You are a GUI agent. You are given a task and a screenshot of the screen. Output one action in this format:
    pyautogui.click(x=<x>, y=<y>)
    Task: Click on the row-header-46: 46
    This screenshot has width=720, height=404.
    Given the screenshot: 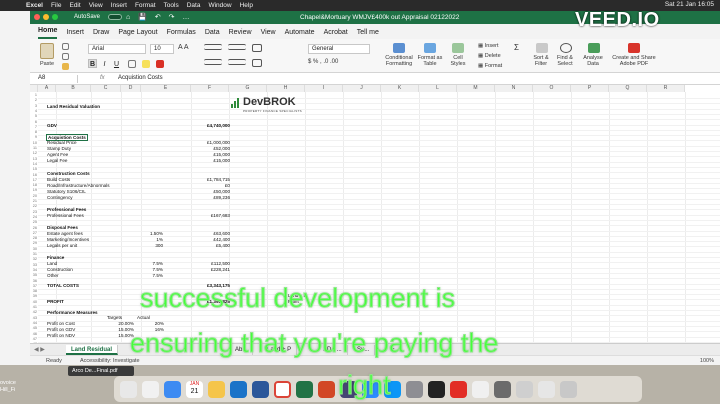 What is the action you would take?
    pyautogui.click(x=34, y=334)
    